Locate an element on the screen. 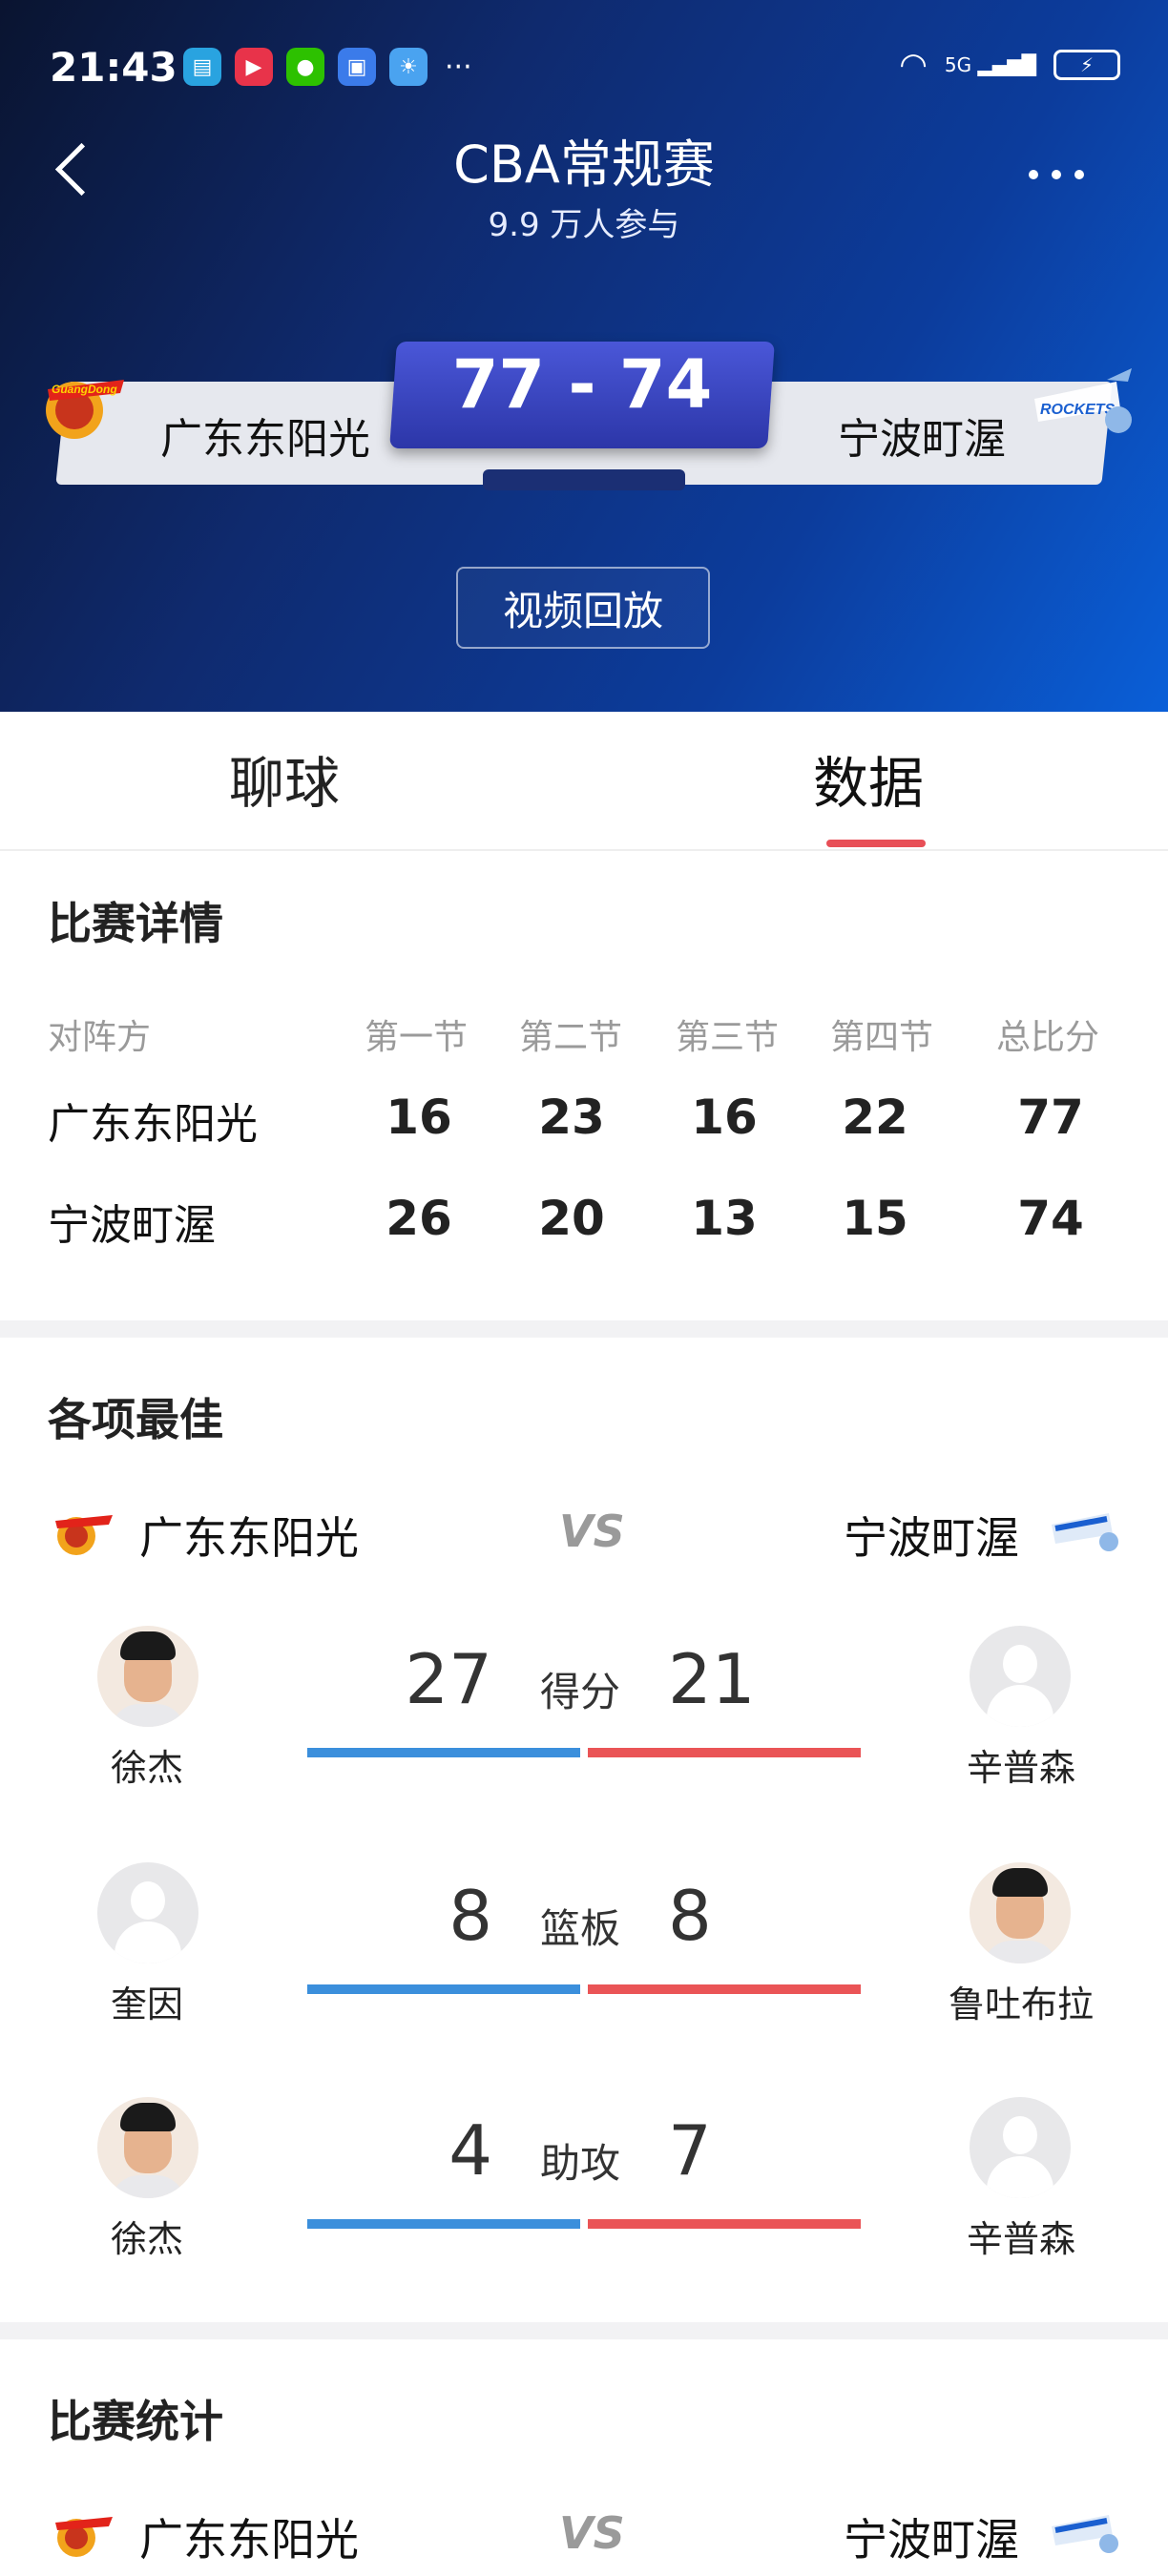 This screenshot has width=1168, height=2576. away-q4-score: 15 is located at coordinates (875, 1218).